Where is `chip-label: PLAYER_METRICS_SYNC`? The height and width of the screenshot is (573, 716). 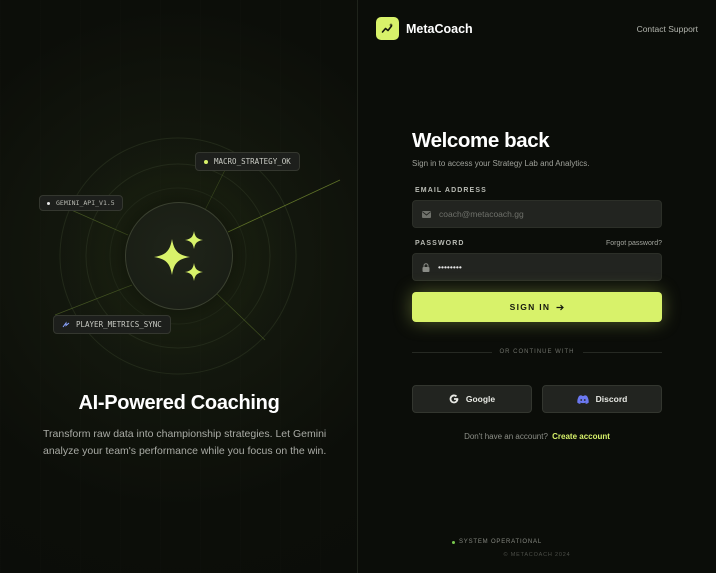
chip-label: PLAYER_METRICS_SYNC is located at coordinates (119, 324).